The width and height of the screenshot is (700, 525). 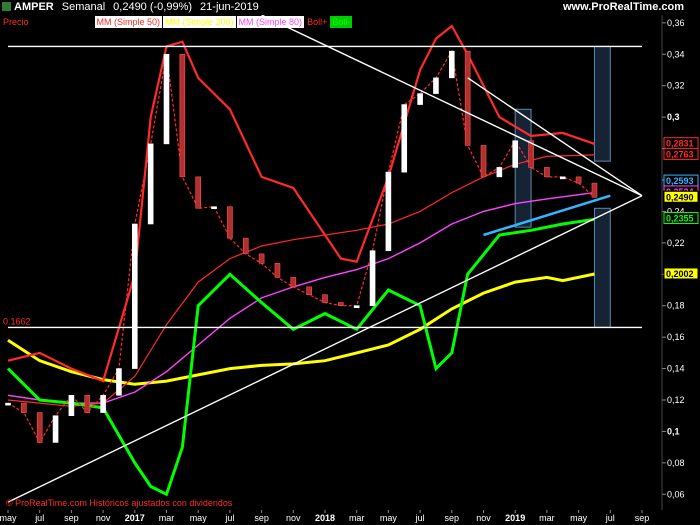 I want to click on lower-target-box, so click(x=602, y=267).